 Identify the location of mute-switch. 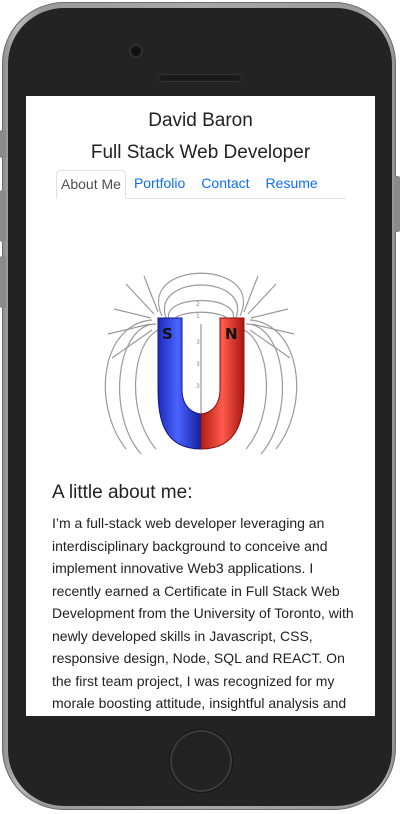
(3, 144).